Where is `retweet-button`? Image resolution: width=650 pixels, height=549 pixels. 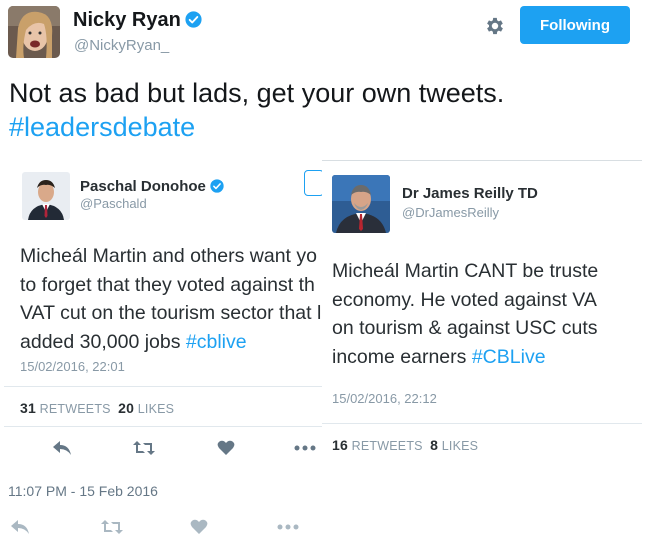 retweet-button is located at coordinates (112, 527).